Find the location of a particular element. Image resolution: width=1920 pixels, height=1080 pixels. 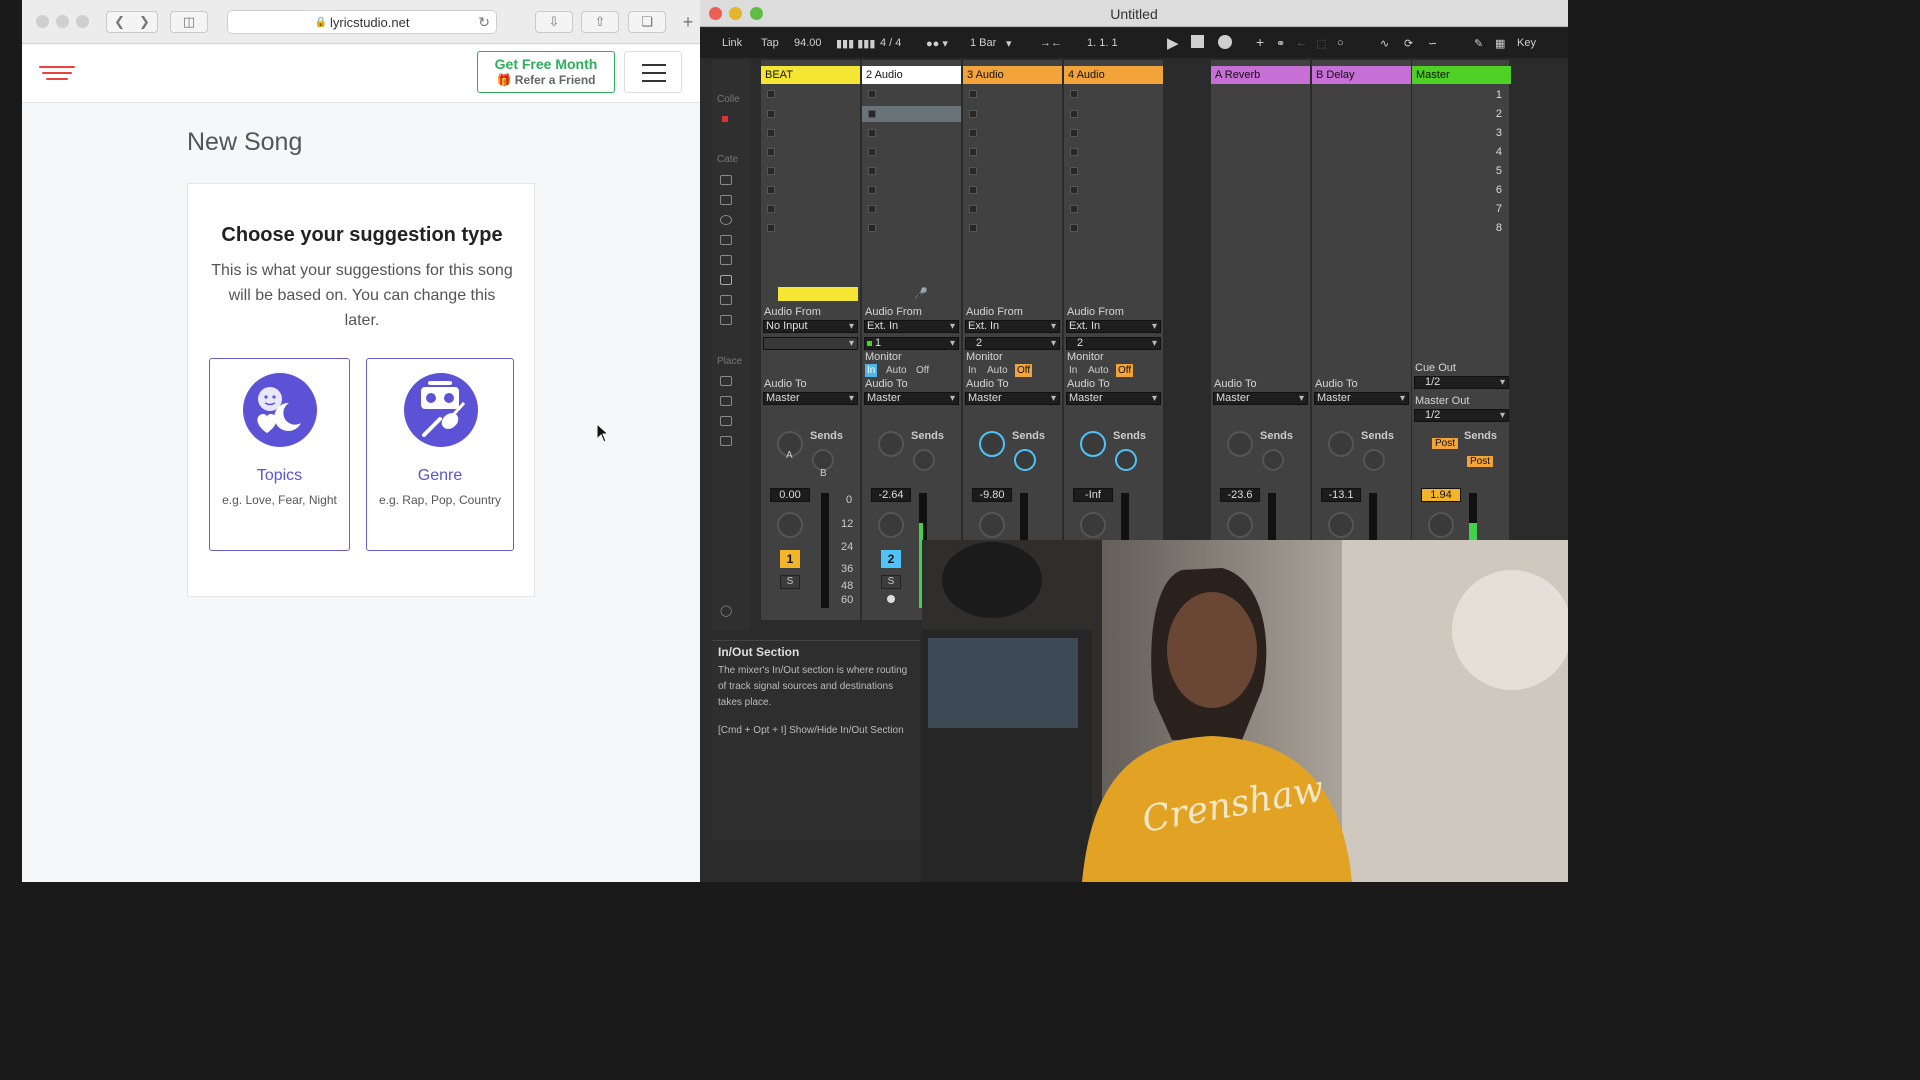

browser-toggle-icon: ◯ is located at coordinates (726, 610).